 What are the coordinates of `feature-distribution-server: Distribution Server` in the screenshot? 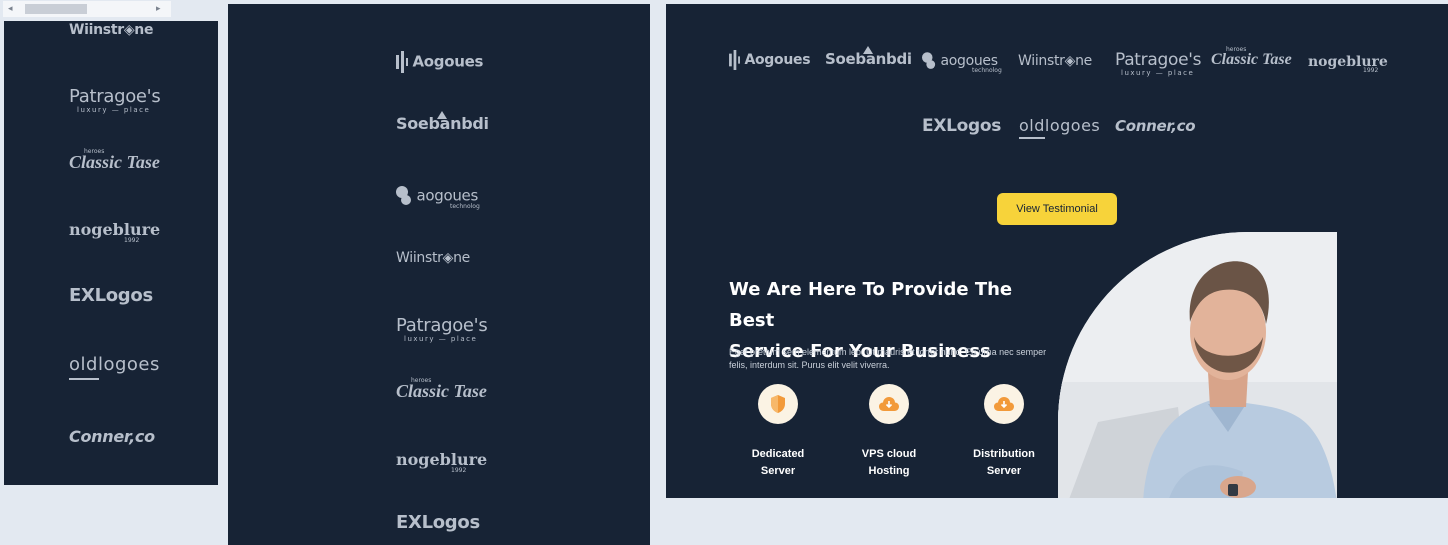 It's located at (1004, 432).